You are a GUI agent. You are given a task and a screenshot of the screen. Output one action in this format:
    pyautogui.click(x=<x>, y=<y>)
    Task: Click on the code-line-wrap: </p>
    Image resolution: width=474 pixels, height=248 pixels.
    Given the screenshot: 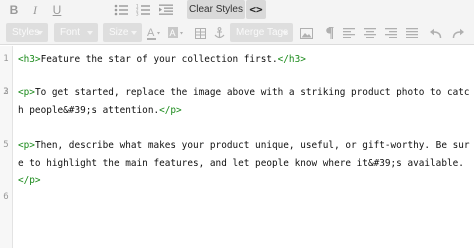 What is the action you would take?
    pyautogui.click(x=29, y=180)
    